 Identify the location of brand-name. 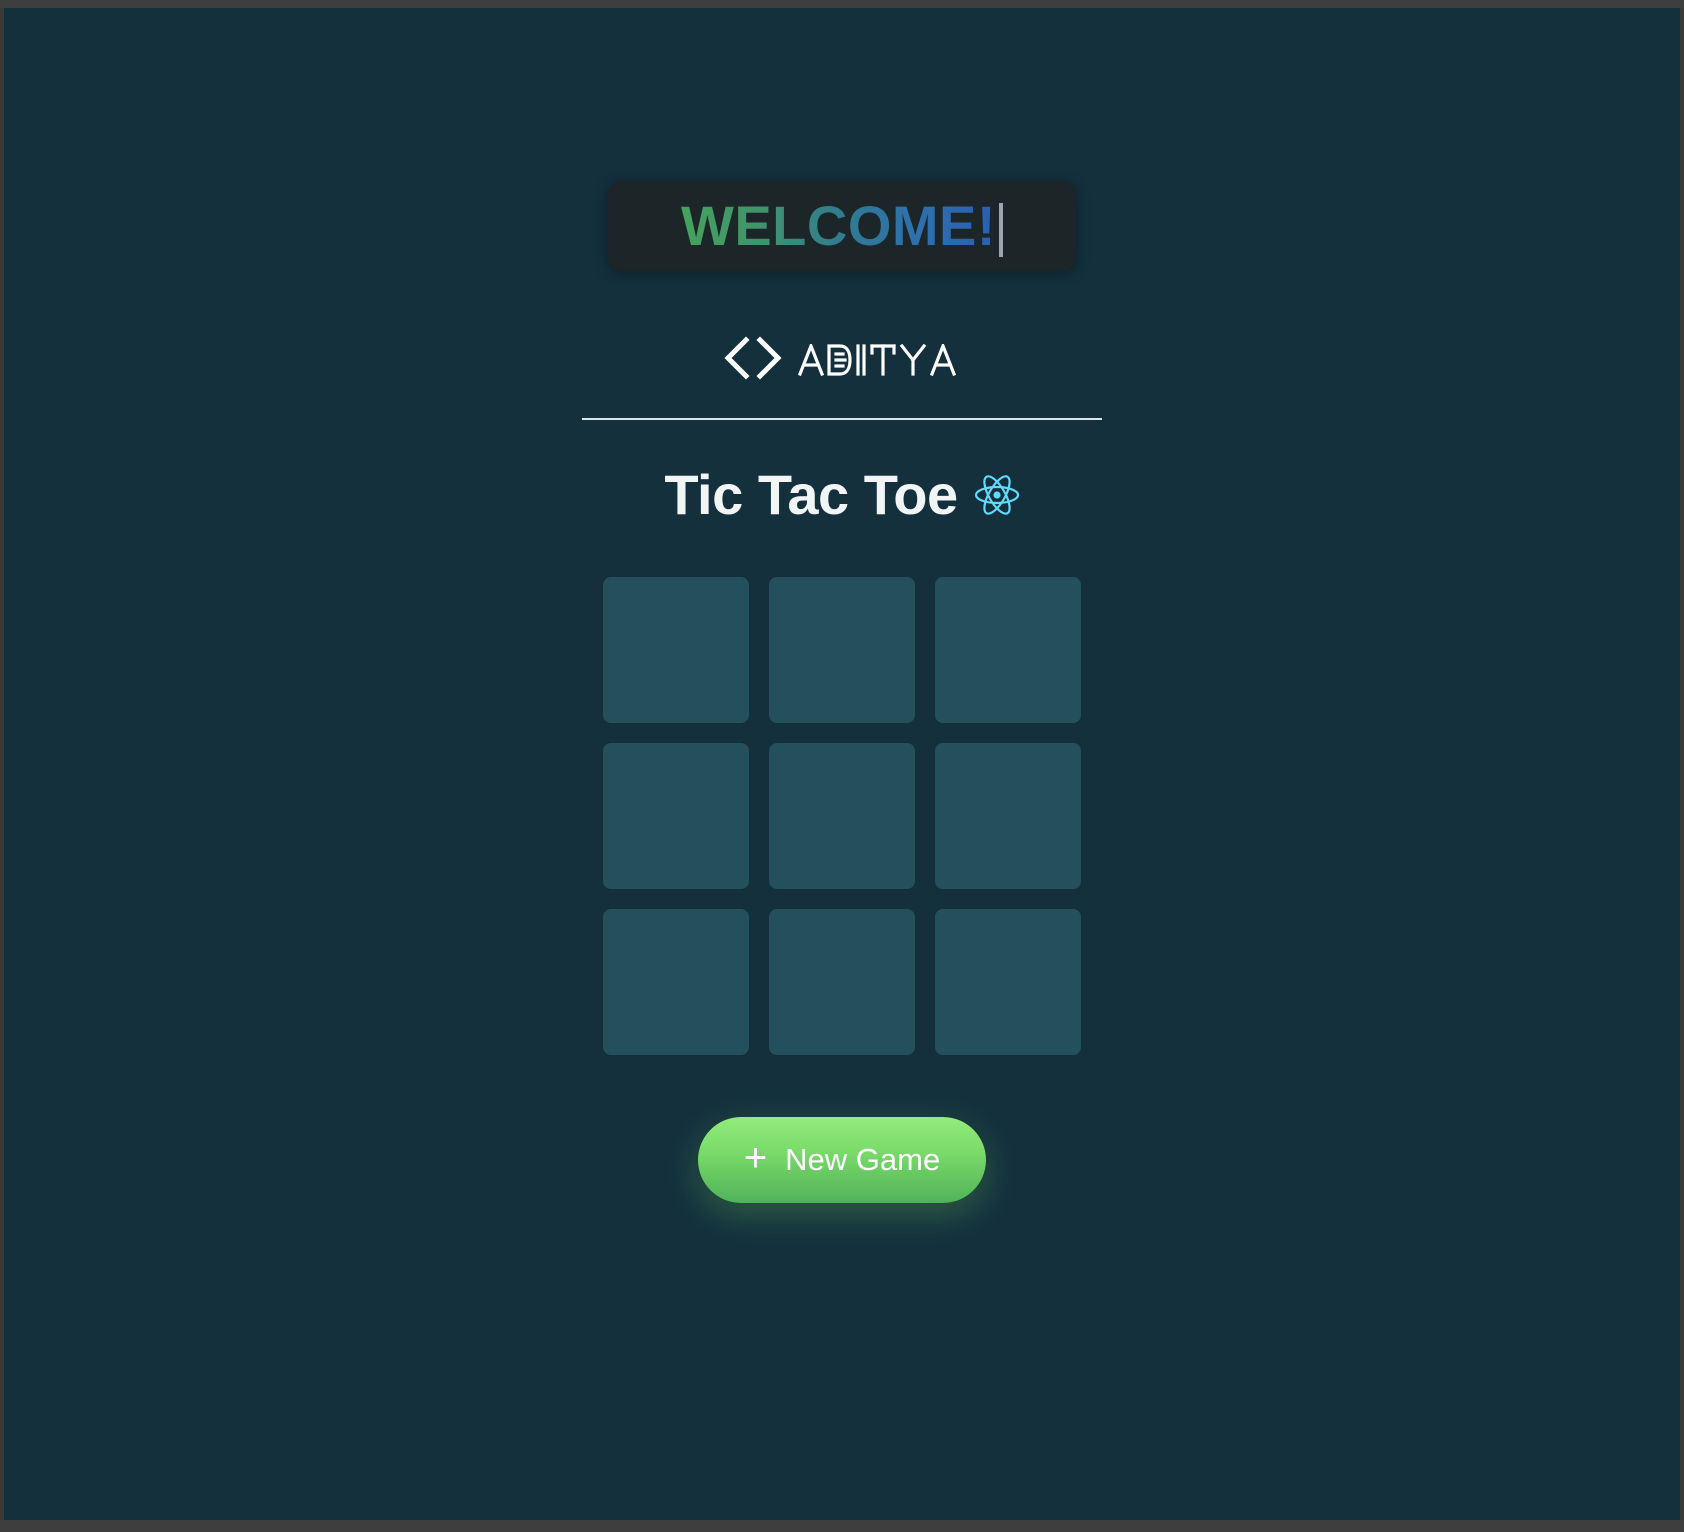
(880, 360).